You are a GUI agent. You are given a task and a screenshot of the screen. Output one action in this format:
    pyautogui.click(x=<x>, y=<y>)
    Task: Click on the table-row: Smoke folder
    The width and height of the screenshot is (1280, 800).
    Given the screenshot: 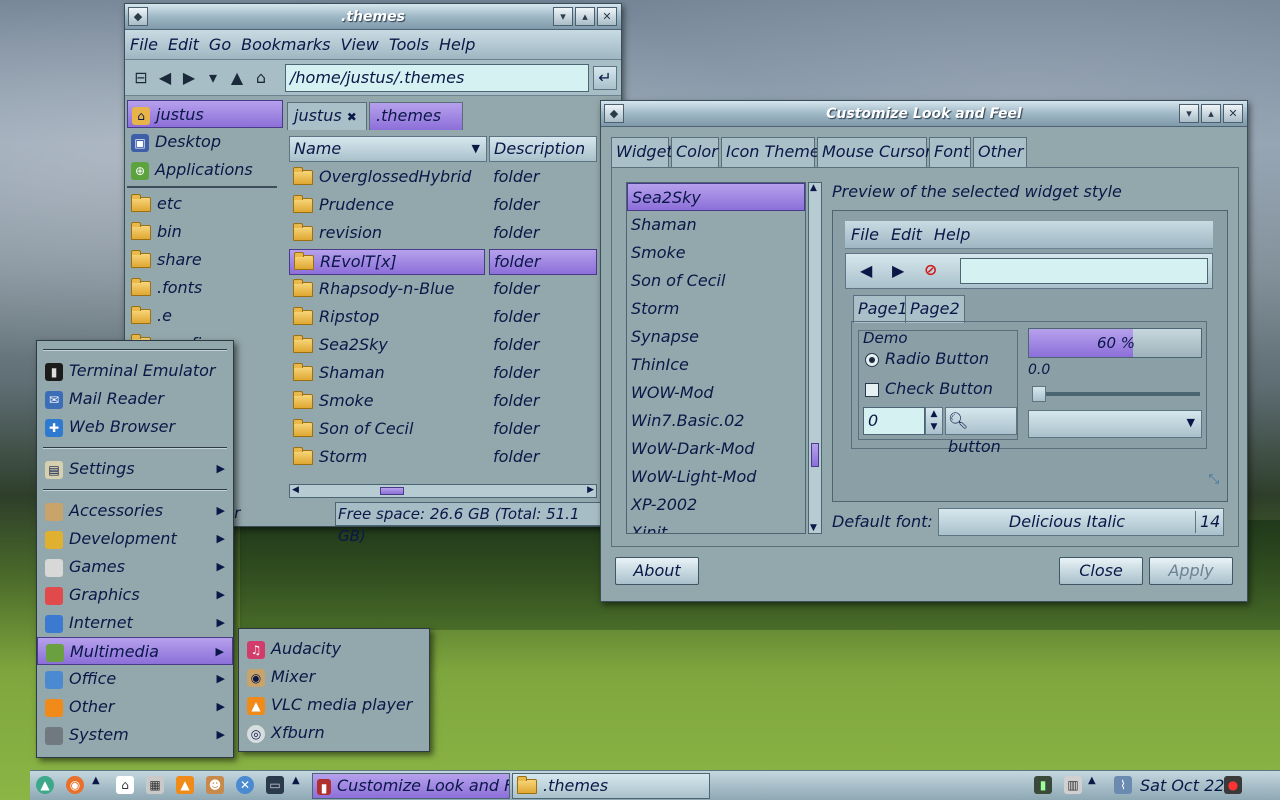 What is the action you would take?
    pyautogui.click(x=443, y=402)
    